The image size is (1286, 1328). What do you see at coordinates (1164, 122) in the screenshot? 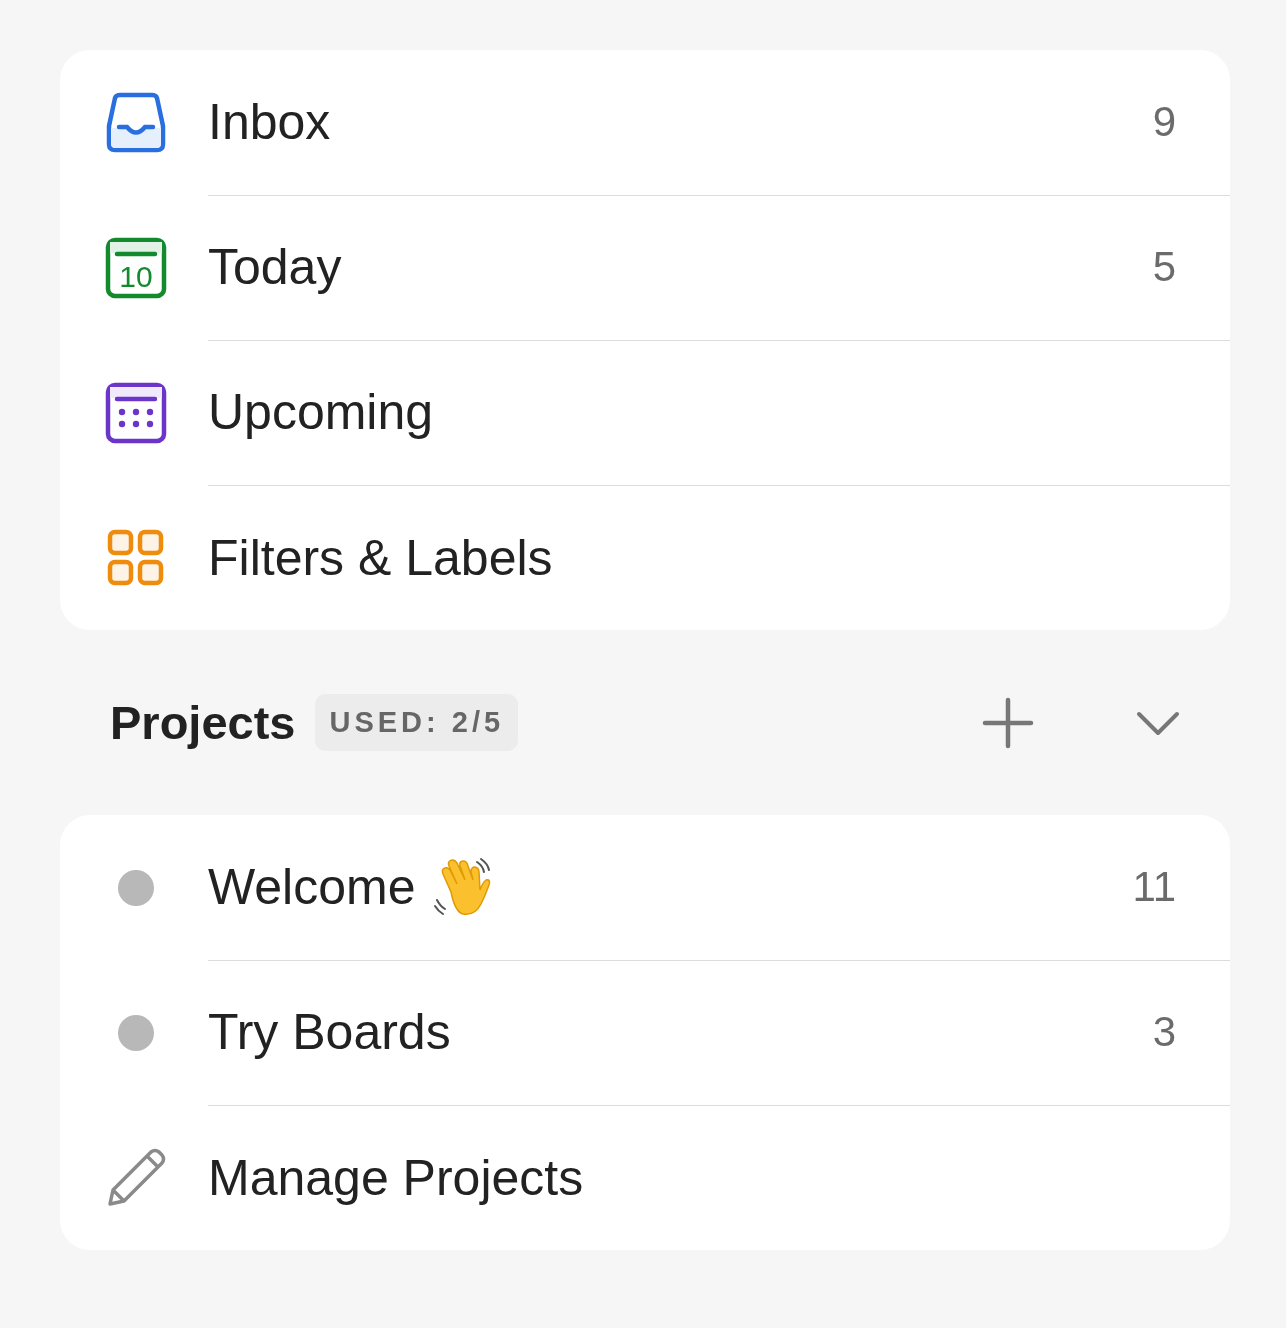
I see `task-count: 9` at bounding box center [1164, 122].